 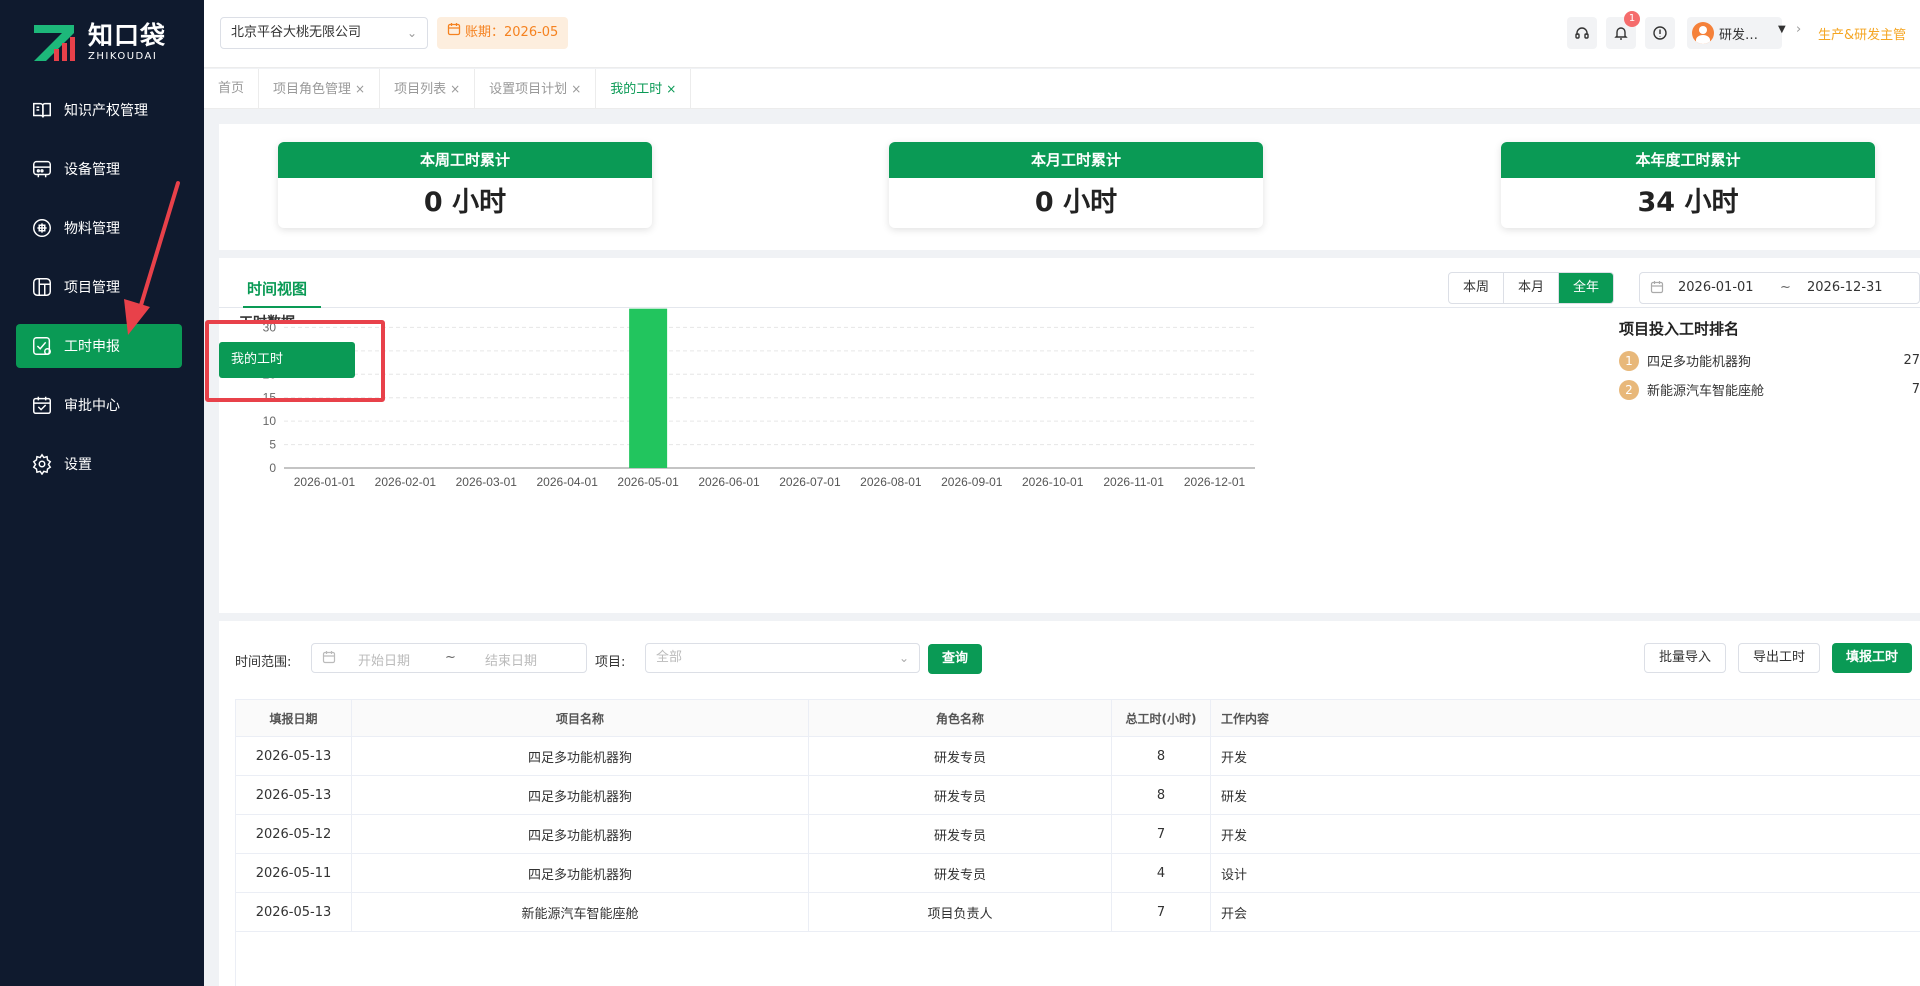 I want to click on table-row: 2026-05-13 四足多功能机器狗 研发专员 8 开发, so click(x=1078, y=756).